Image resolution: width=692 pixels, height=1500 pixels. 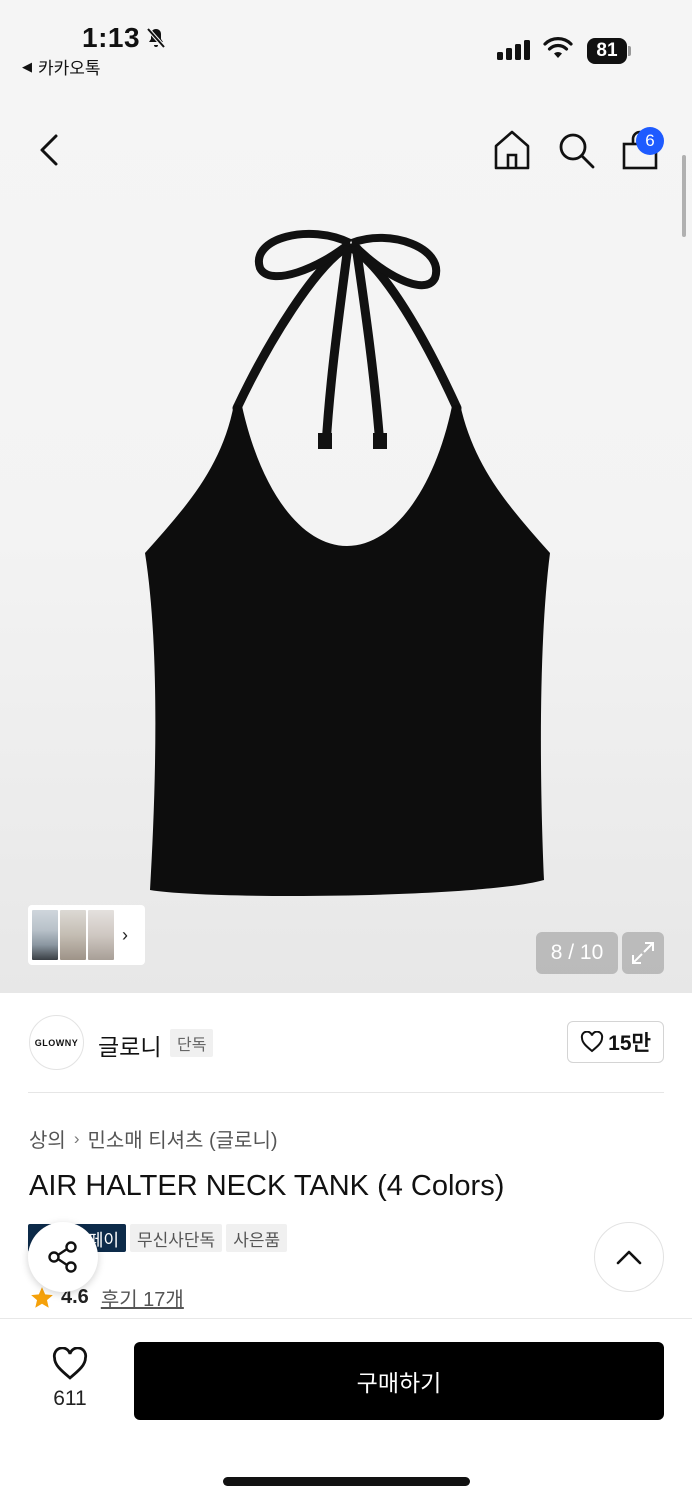 I want to click on cellular-signal-icon, so click(x=513, y=50).